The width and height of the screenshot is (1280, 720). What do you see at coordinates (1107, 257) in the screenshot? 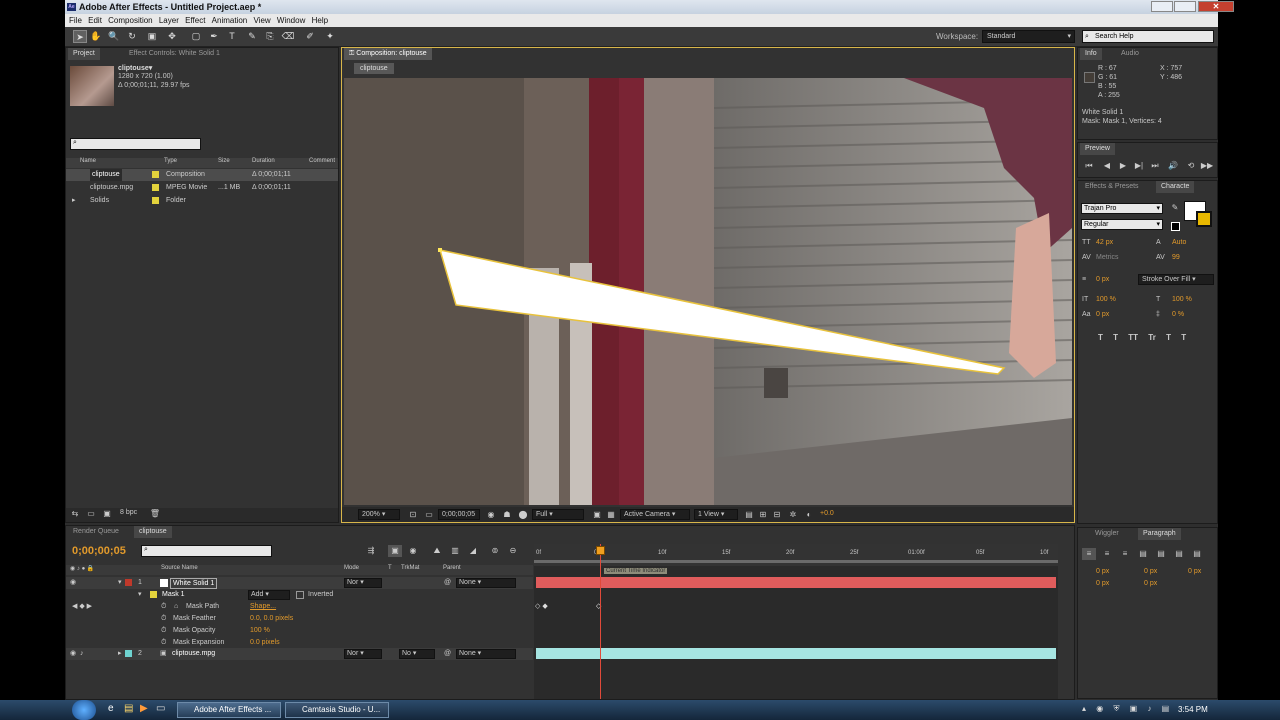
I see `kerning-value: Metrics` at bounding box center [1107, 257].